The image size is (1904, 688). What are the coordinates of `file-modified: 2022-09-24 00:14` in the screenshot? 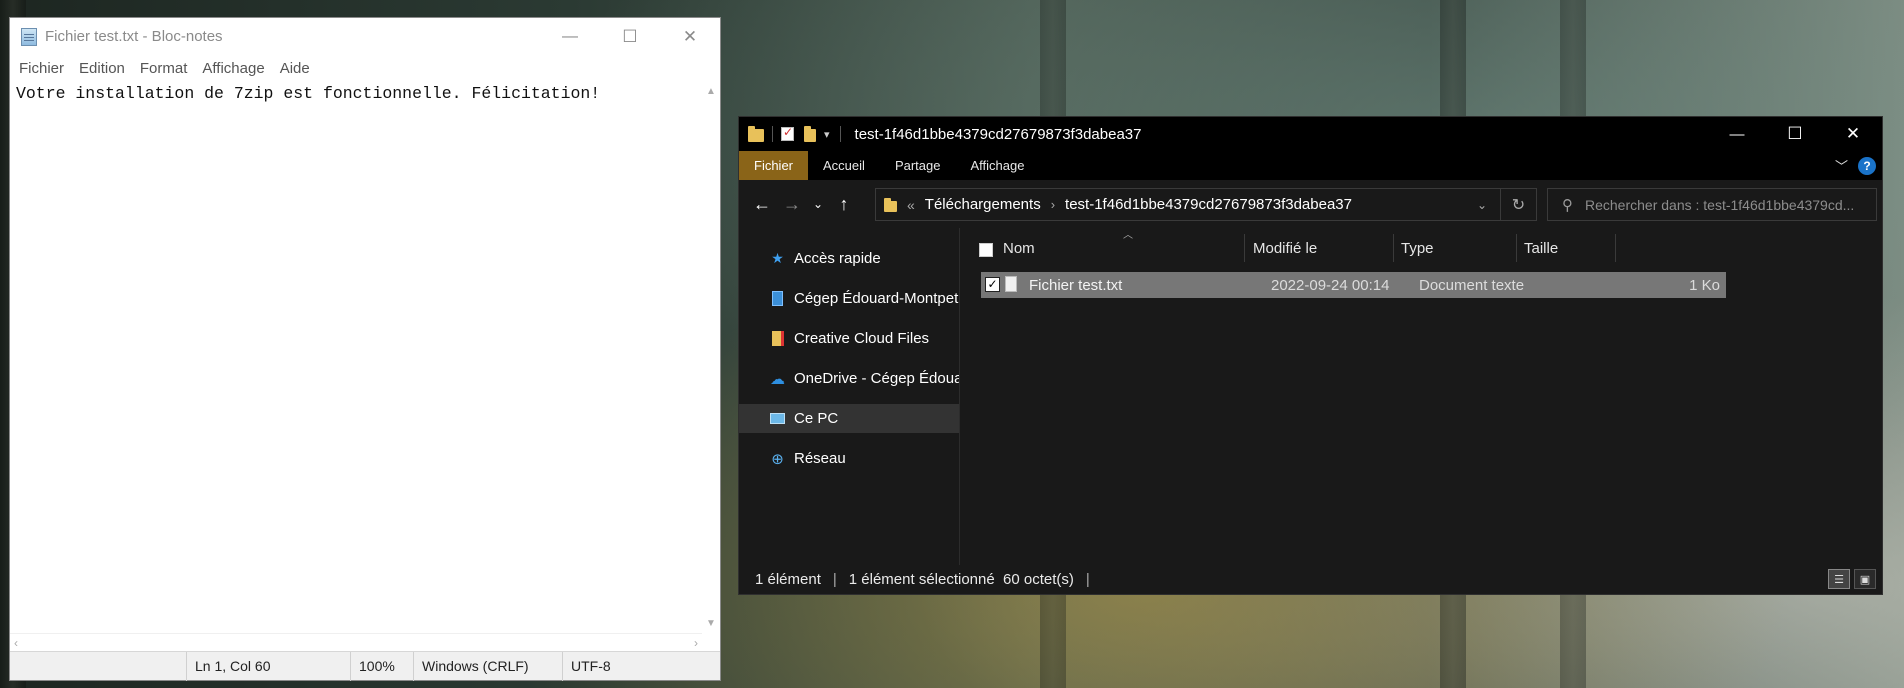 It's located at (1330, 285).